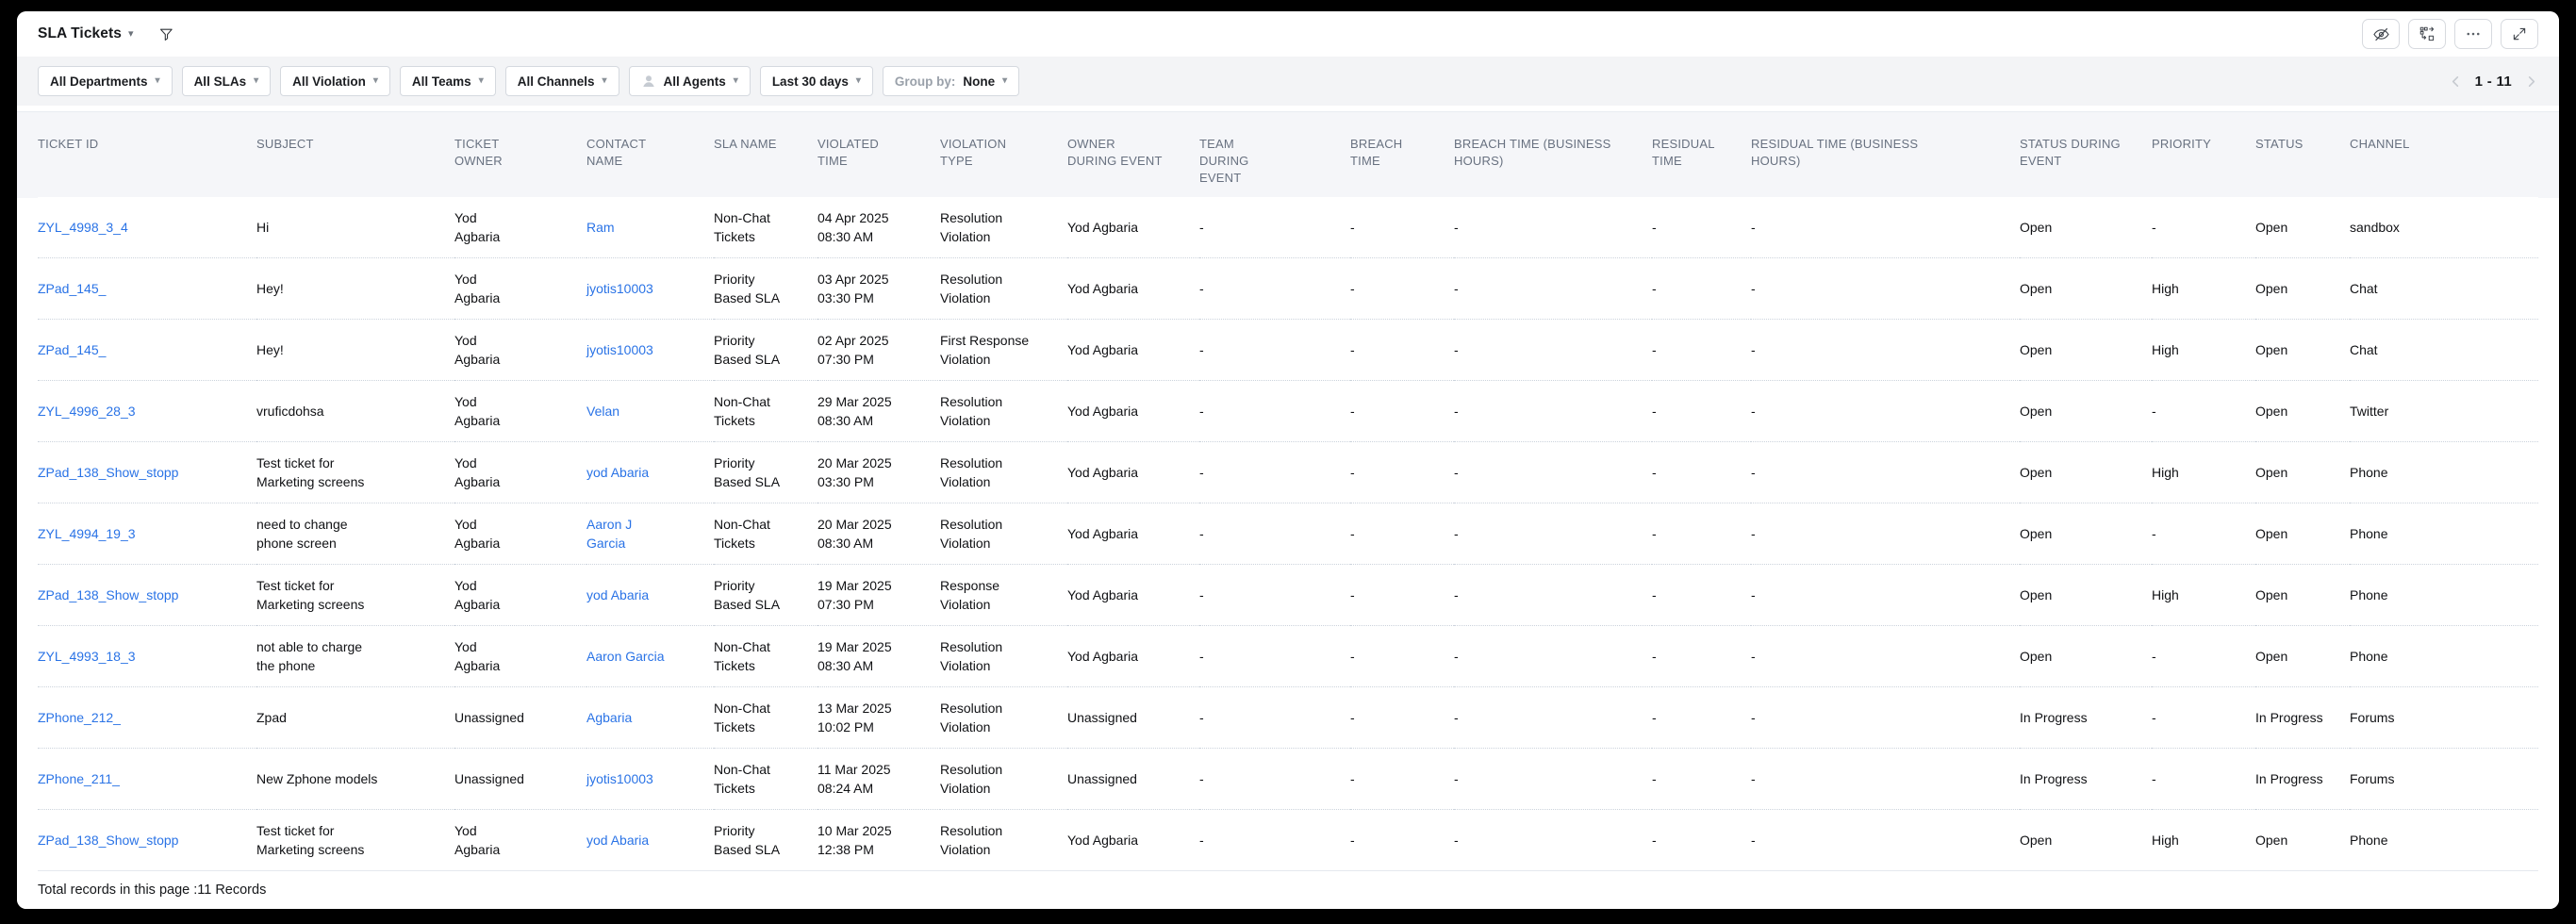 Image resolution: width=2576 pixels, height=924 pixels. I want to click on ticket-id-link: ZYL_4994_19_3, so click(87, 533).